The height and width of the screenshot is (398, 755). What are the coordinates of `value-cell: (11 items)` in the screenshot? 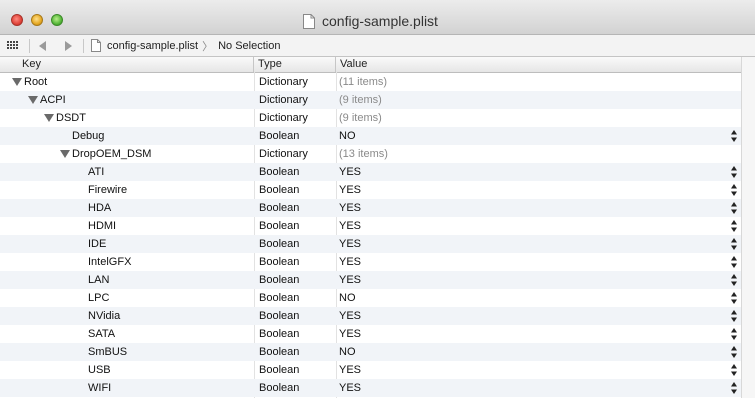 It's located at (529, 82).